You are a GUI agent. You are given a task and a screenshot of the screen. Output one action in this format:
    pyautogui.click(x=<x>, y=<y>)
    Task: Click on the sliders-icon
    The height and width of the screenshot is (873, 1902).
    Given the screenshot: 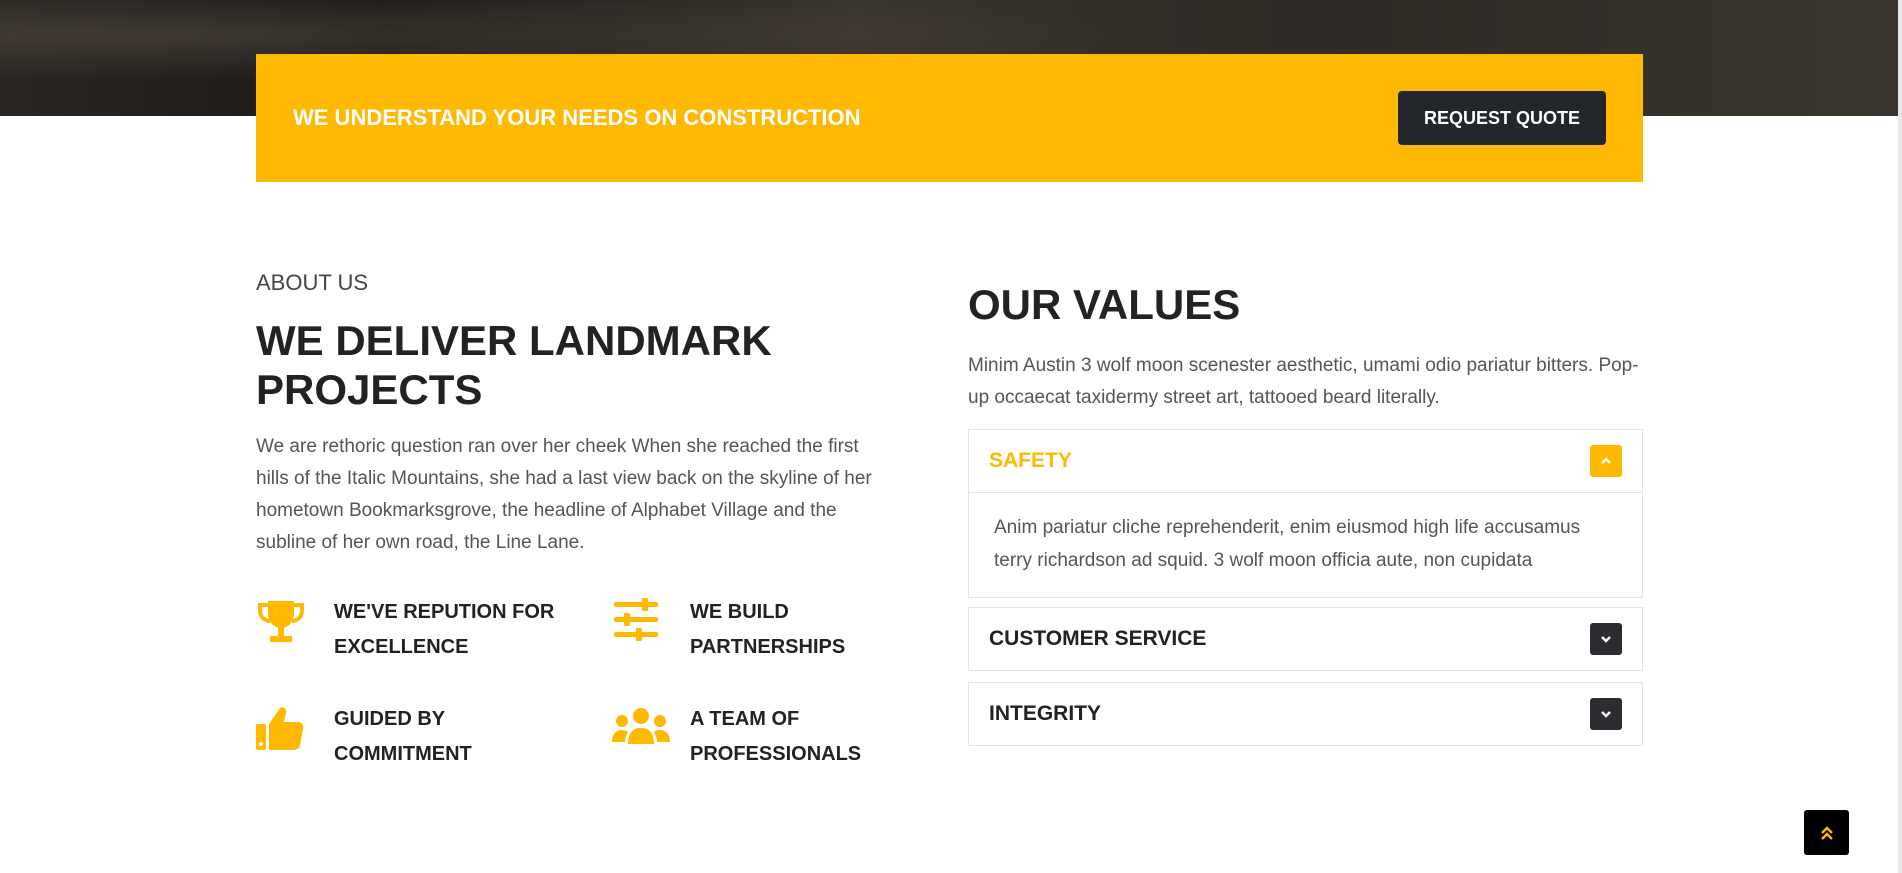 What is the action you would take?
    pyautogui.click(x=636, y=619)
    